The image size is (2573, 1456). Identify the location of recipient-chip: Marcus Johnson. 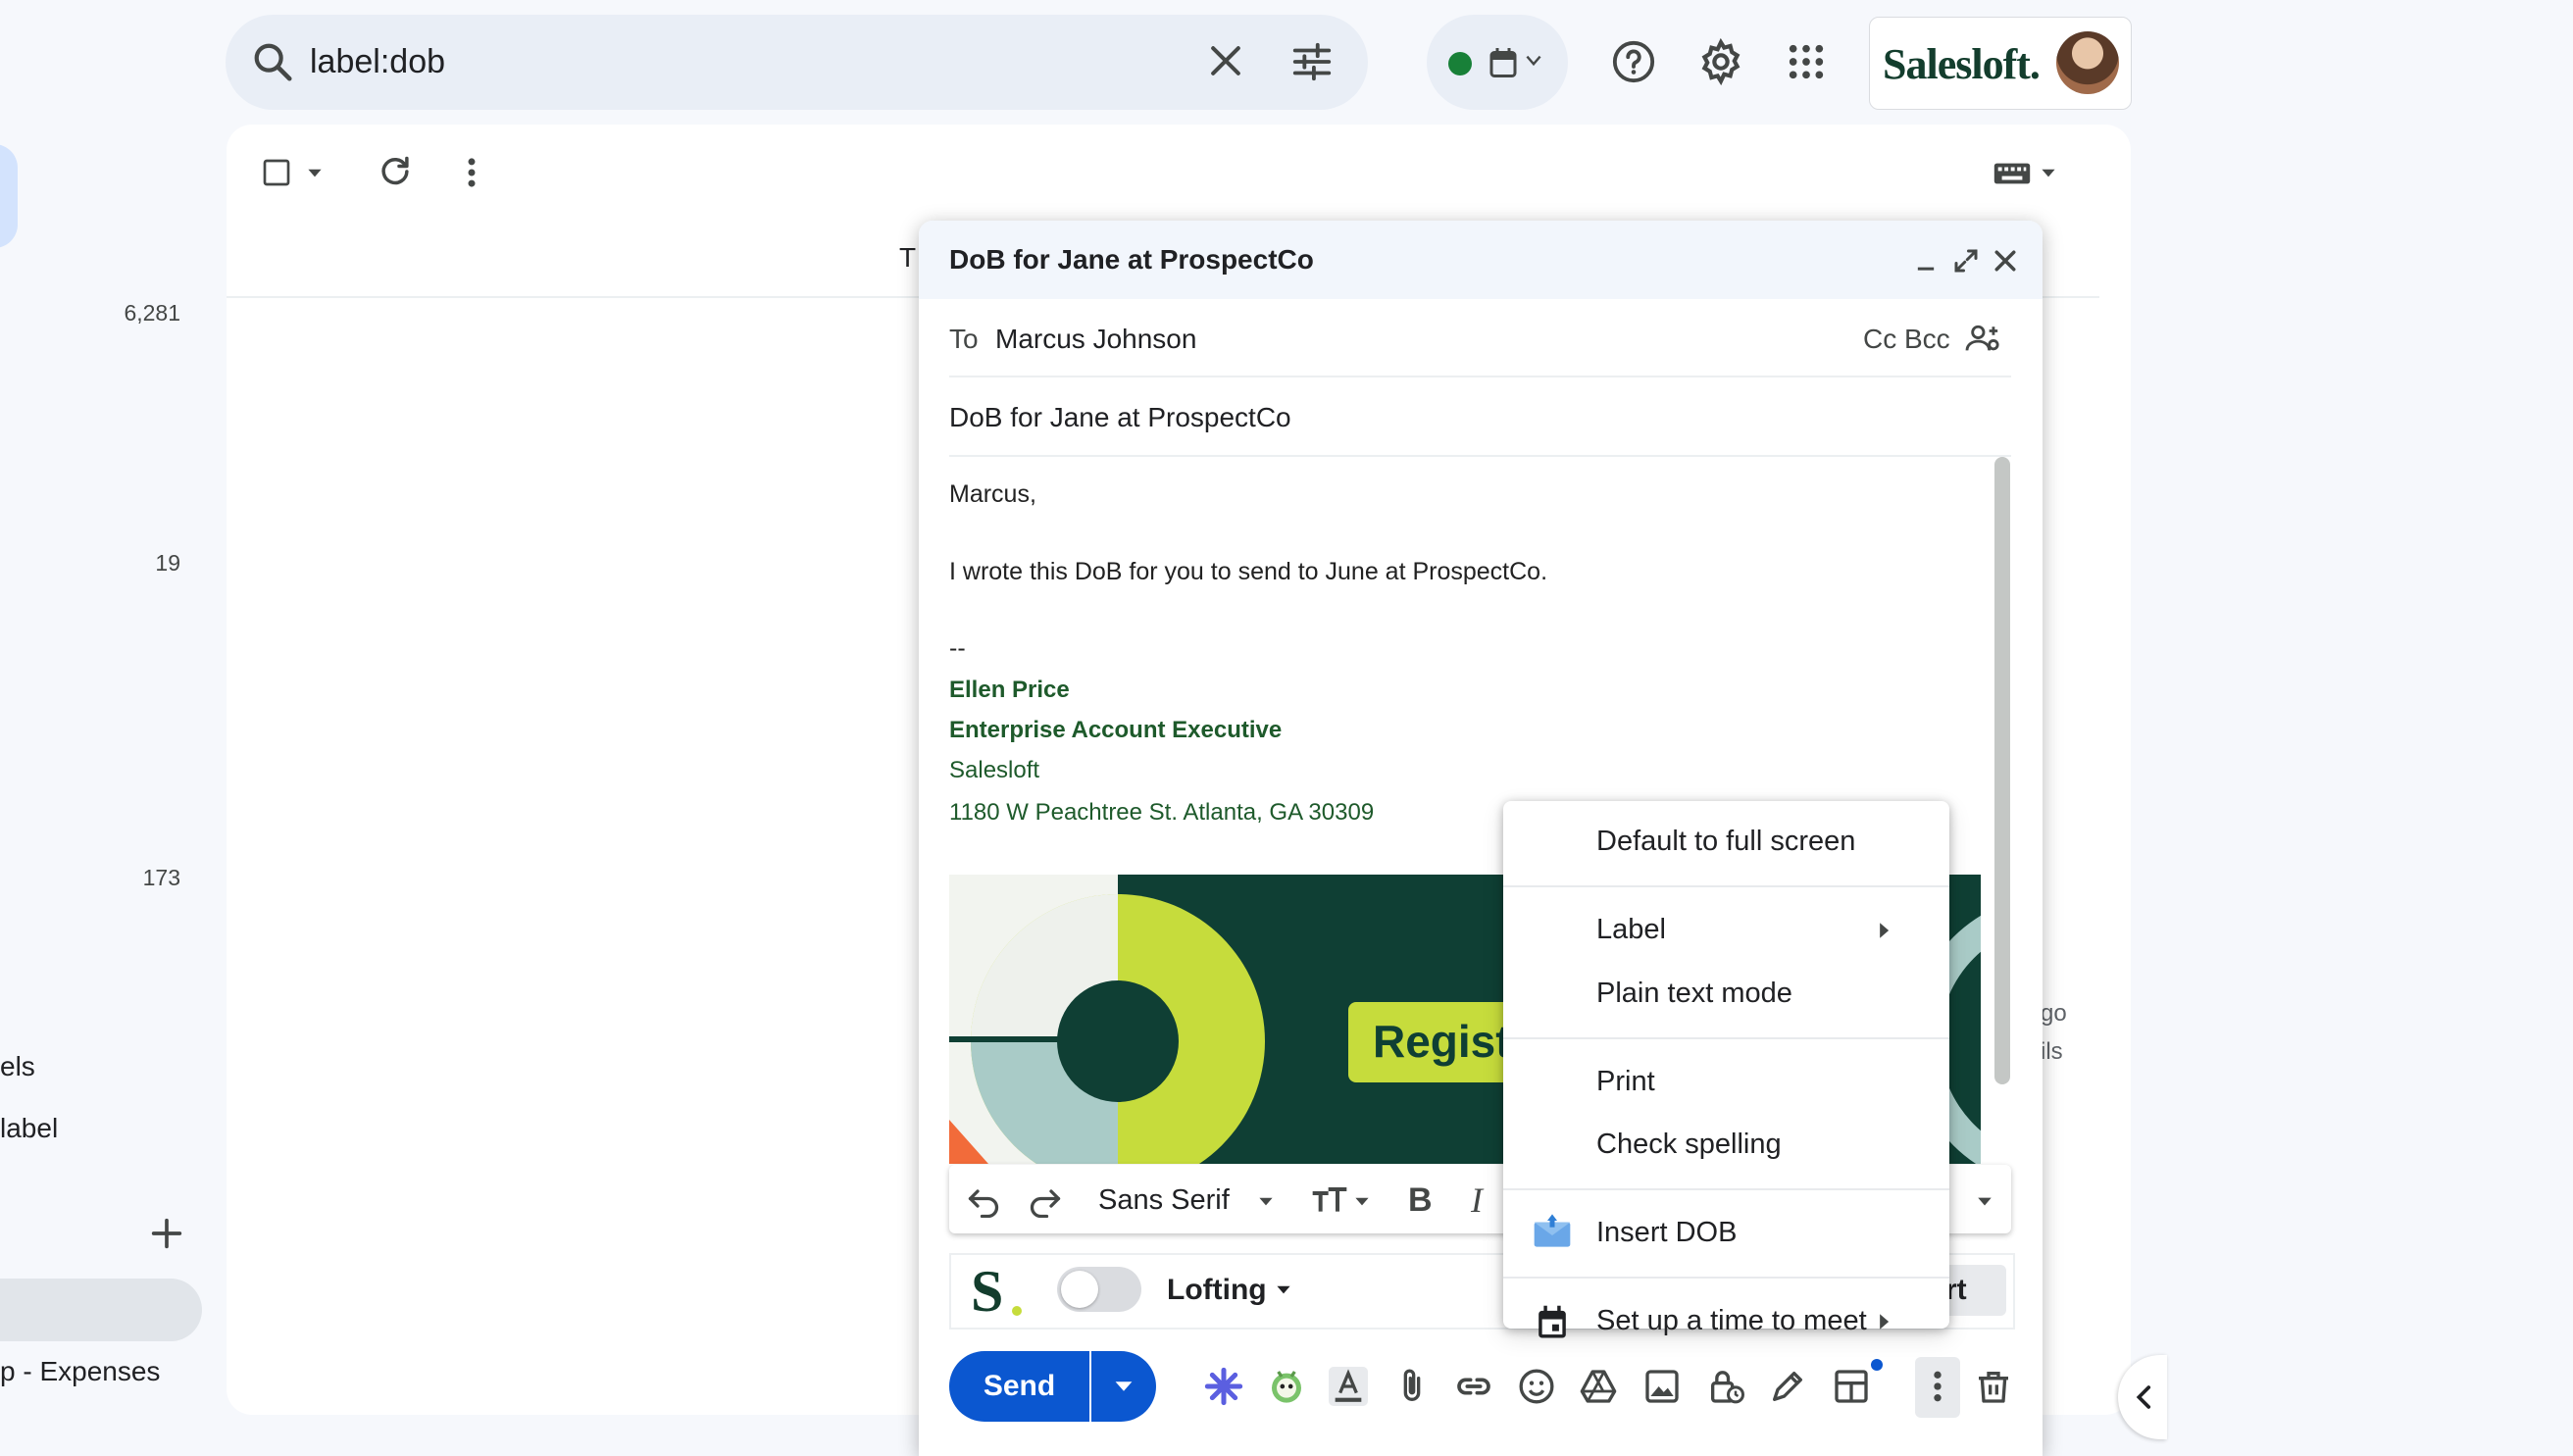
(1095, 339).